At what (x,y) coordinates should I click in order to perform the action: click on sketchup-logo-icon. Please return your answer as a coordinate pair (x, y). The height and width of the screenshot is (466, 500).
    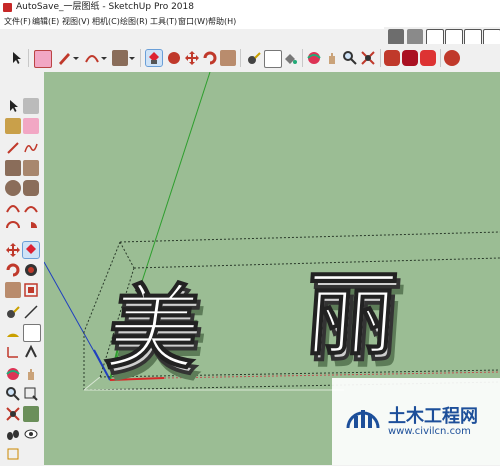
    Looking at the image, I should click on (7, 7).